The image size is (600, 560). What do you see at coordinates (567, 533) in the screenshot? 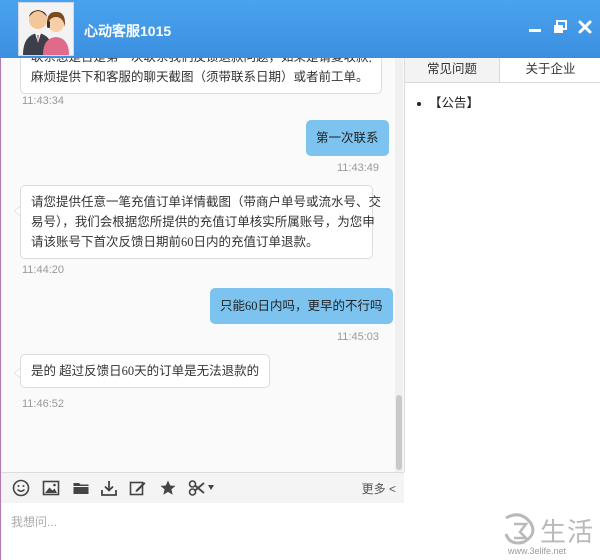
I see `watermark-text: 生活` at bounding box center [567, 533].